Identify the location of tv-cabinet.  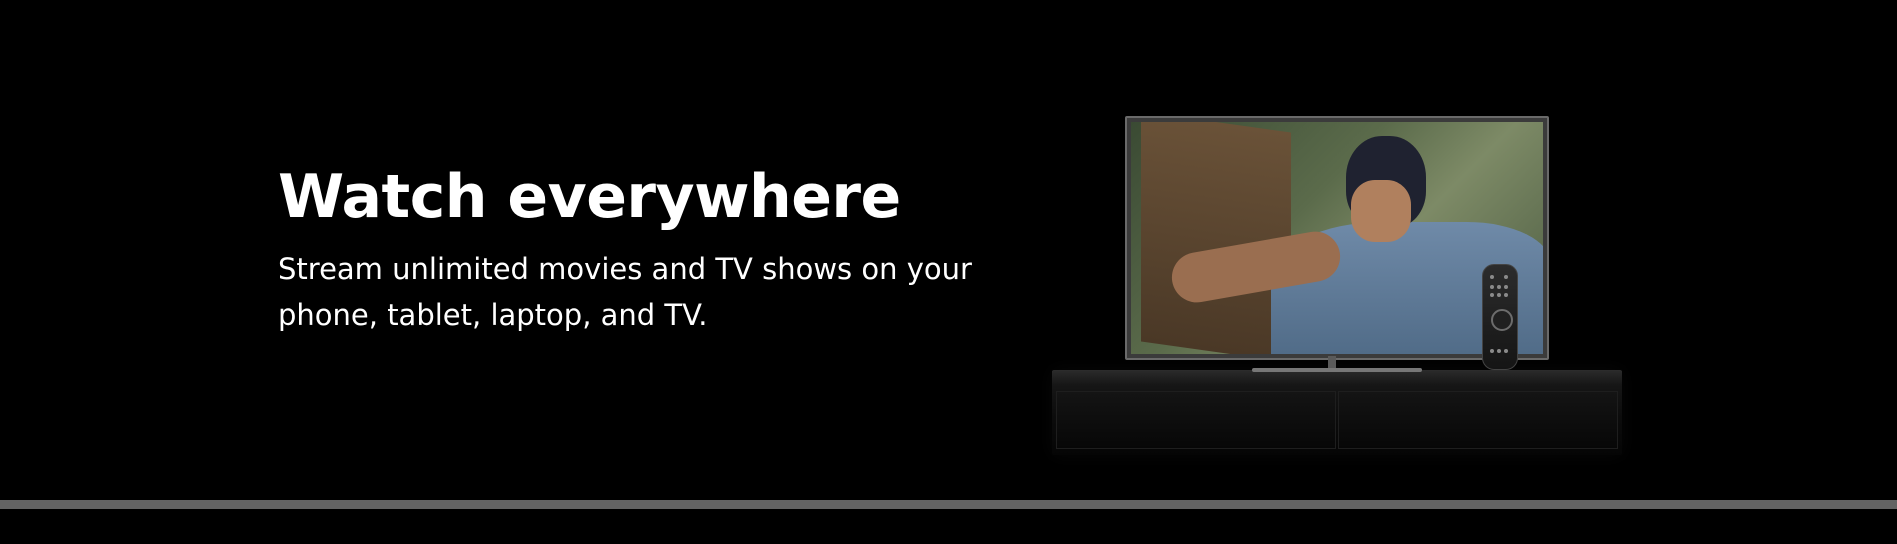
(1337, 412).